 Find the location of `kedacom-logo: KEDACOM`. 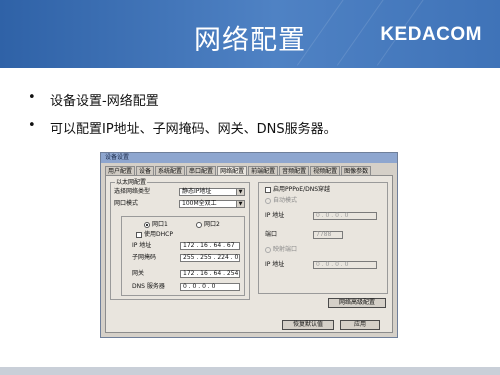

kedacom-logo: KEDACOM is located at coordinates (431, 34).